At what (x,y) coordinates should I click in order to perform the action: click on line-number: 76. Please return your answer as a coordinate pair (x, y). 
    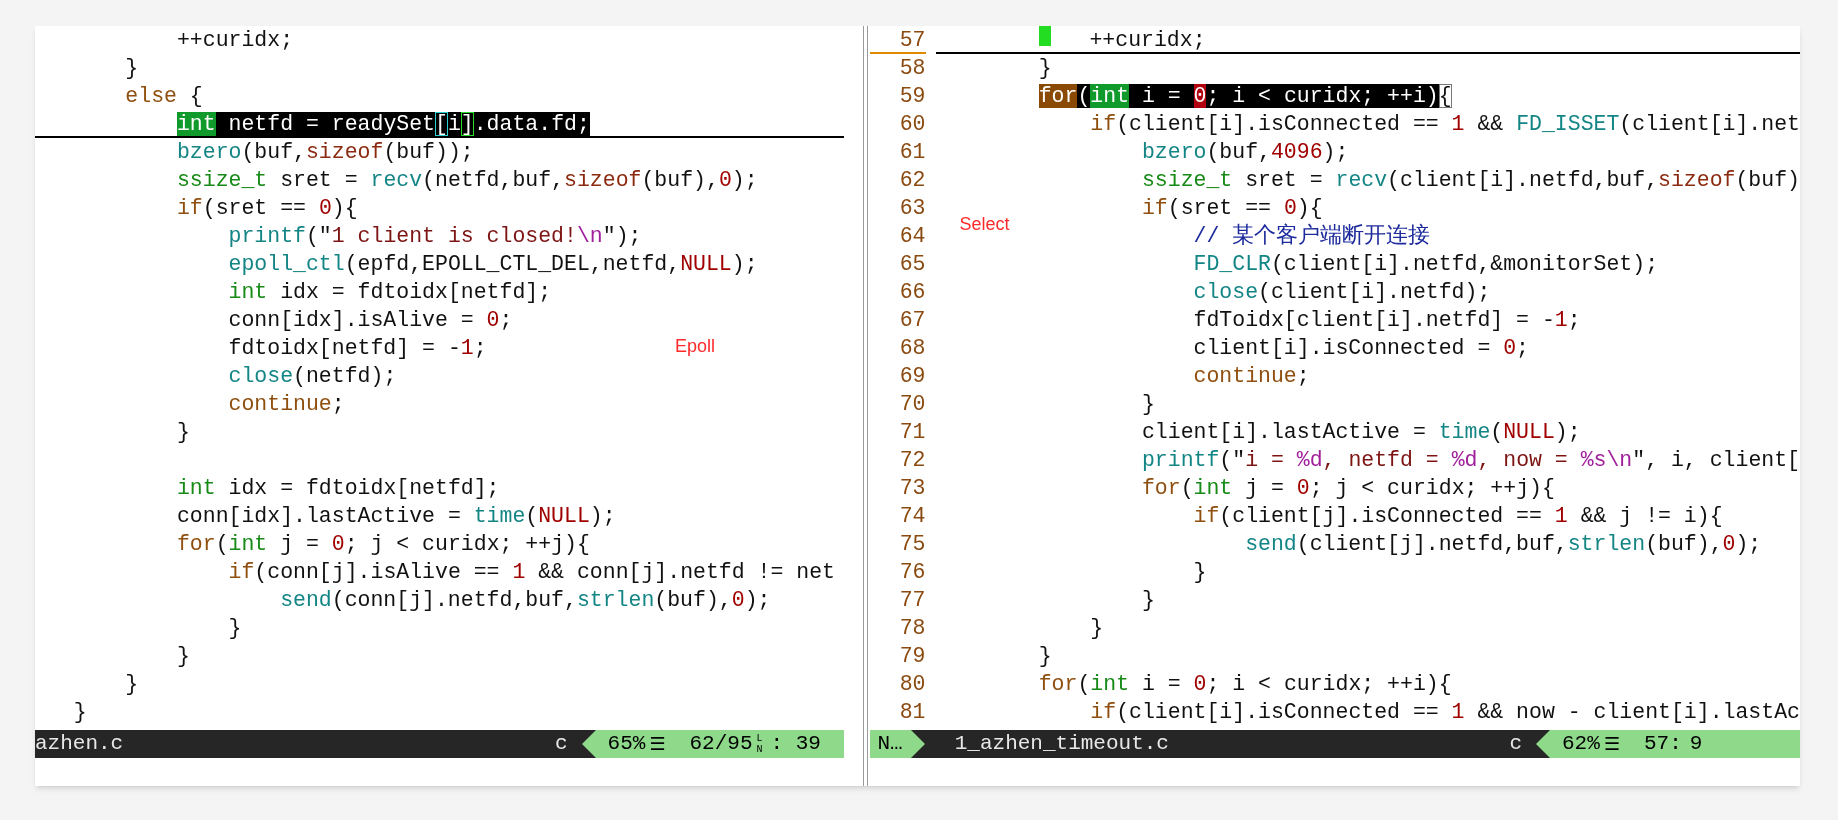
    Looking at the image, I should click on (912, 572).